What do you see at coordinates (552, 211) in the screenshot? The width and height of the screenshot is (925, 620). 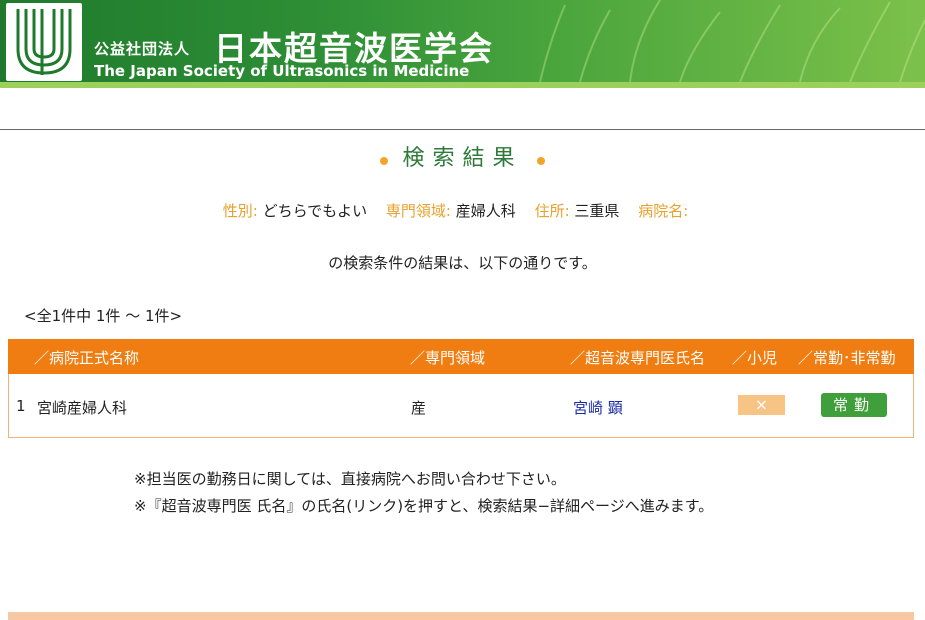 I see `address-label: 住所:` at bounding box center [552, 211].